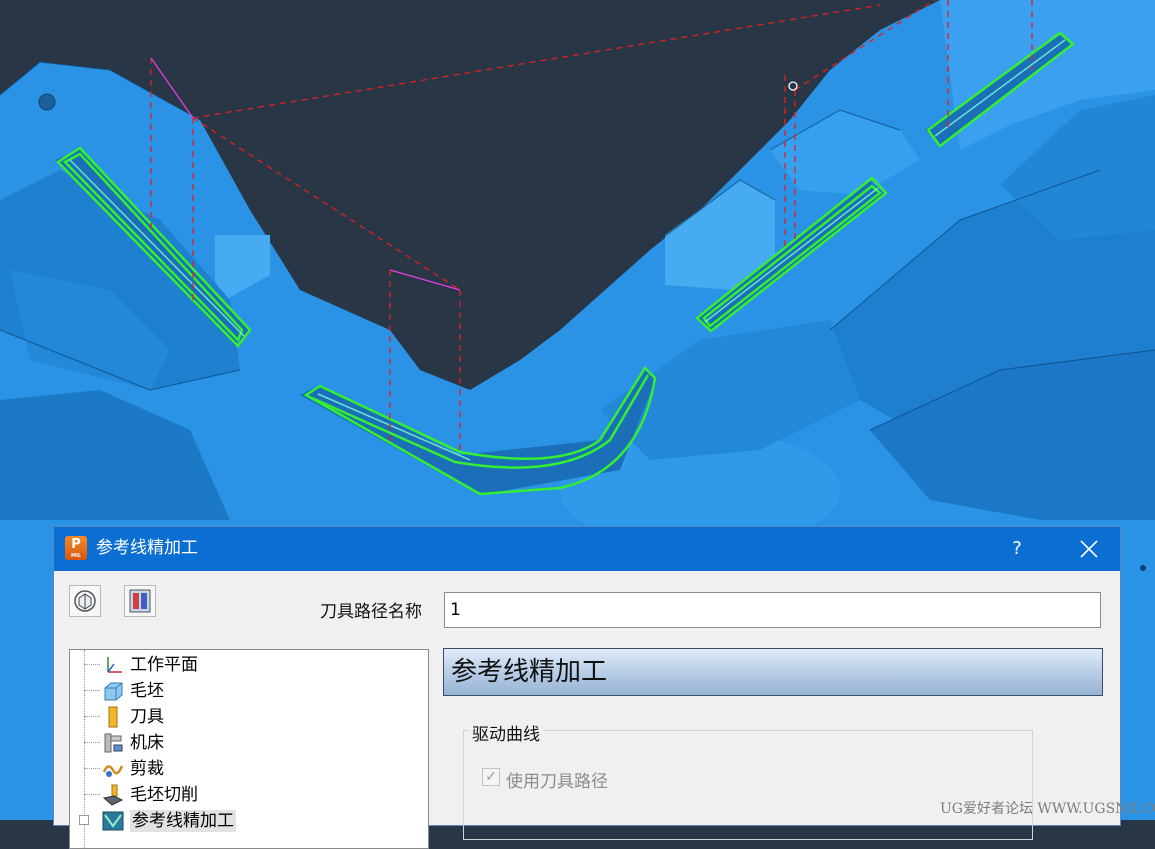  Describe the element at coordinates (113, 795) in the screenshot. I see `stock-cut-icon` at that location.